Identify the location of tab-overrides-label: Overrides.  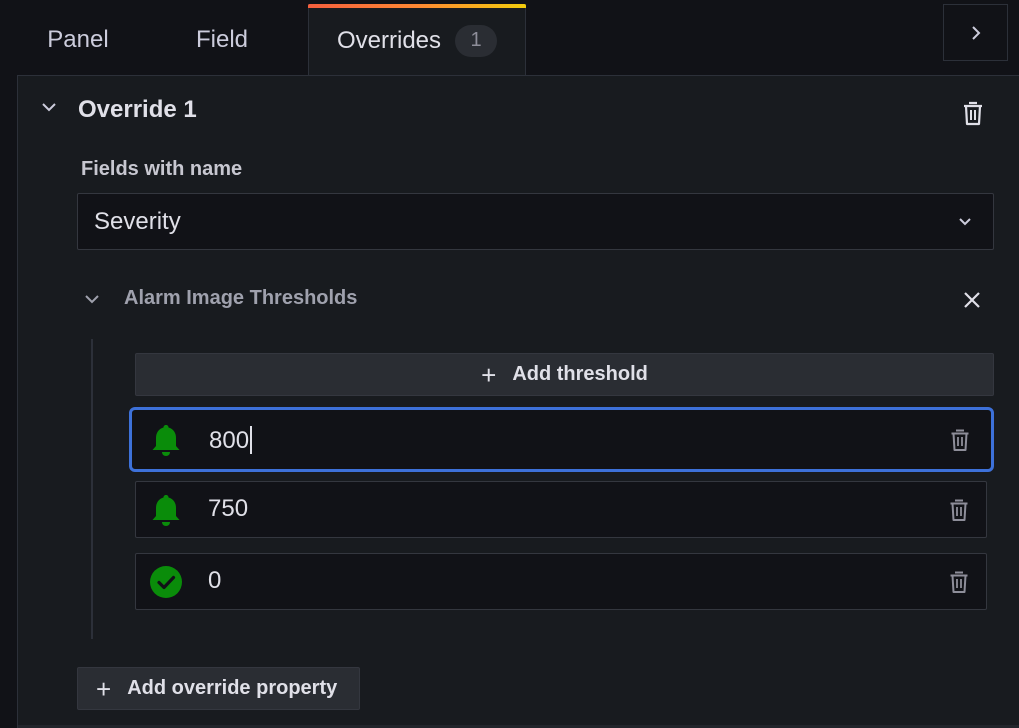
(389, 40).